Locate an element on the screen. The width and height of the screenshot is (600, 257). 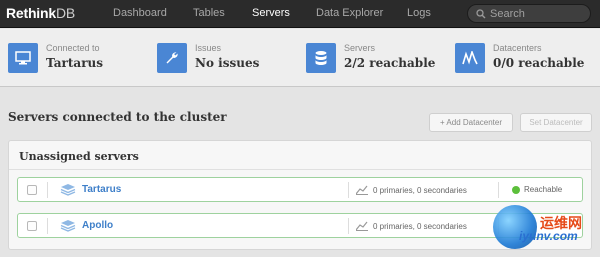
panel-divider is located at coordinates (300, 169).